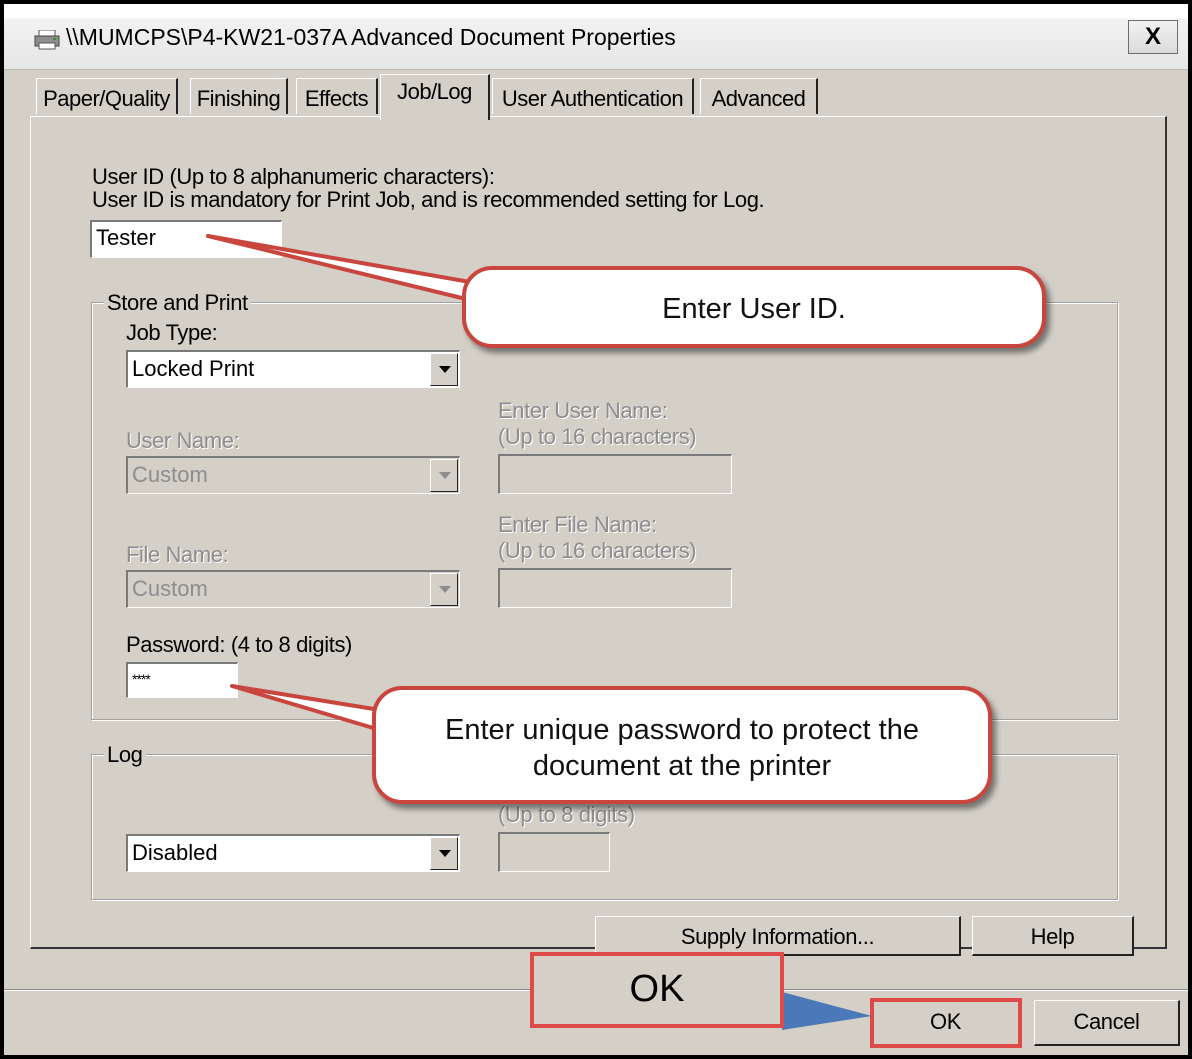  Describe the element at coordinates (754, 307) in the screenshot. I see `user-id-callout: Enter User ID.` at that location.